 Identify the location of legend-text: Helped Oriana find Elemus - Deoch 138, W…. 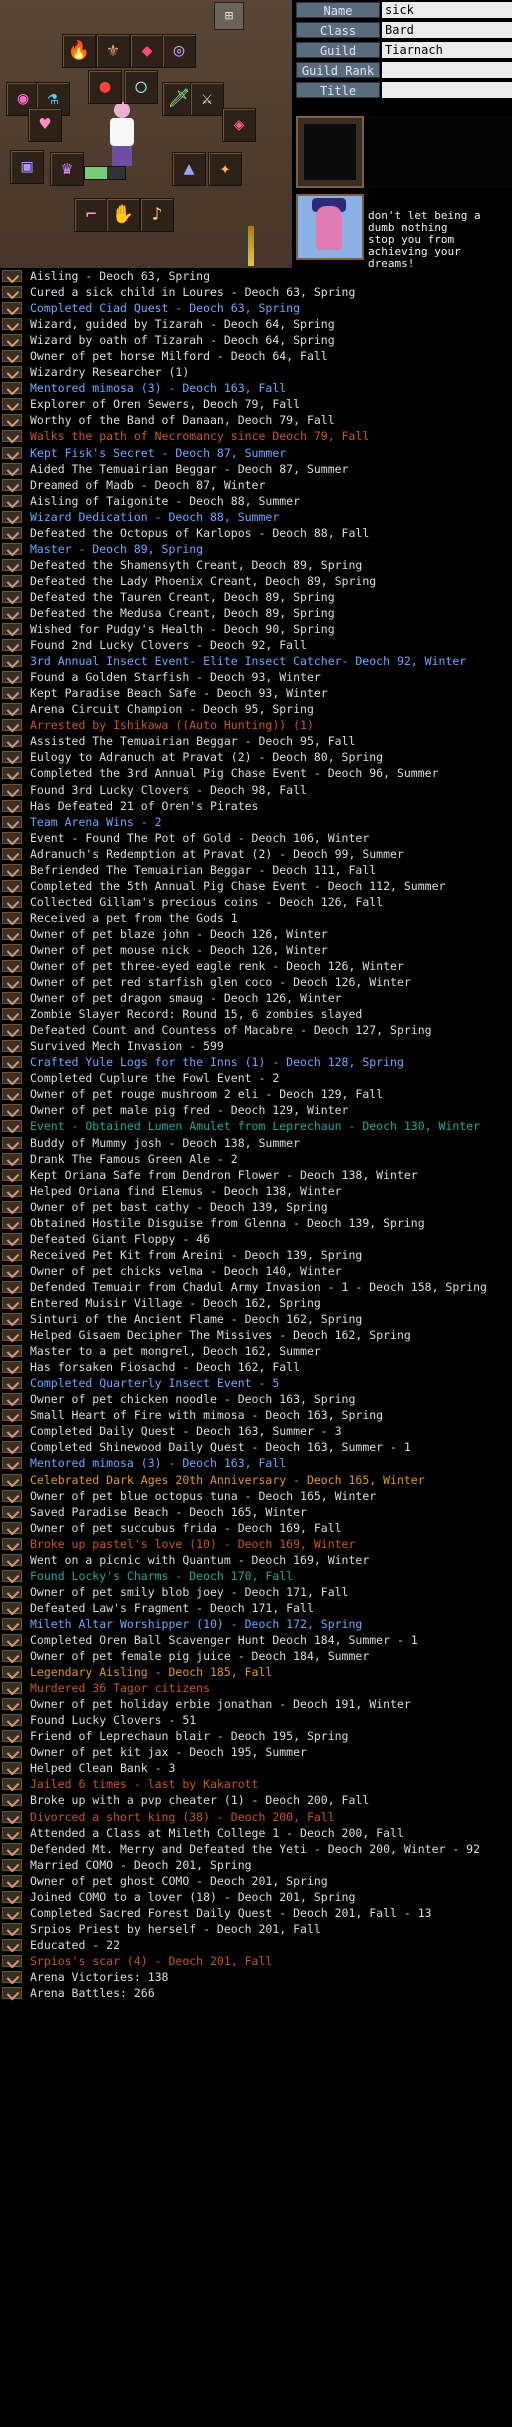
(186, 1190).